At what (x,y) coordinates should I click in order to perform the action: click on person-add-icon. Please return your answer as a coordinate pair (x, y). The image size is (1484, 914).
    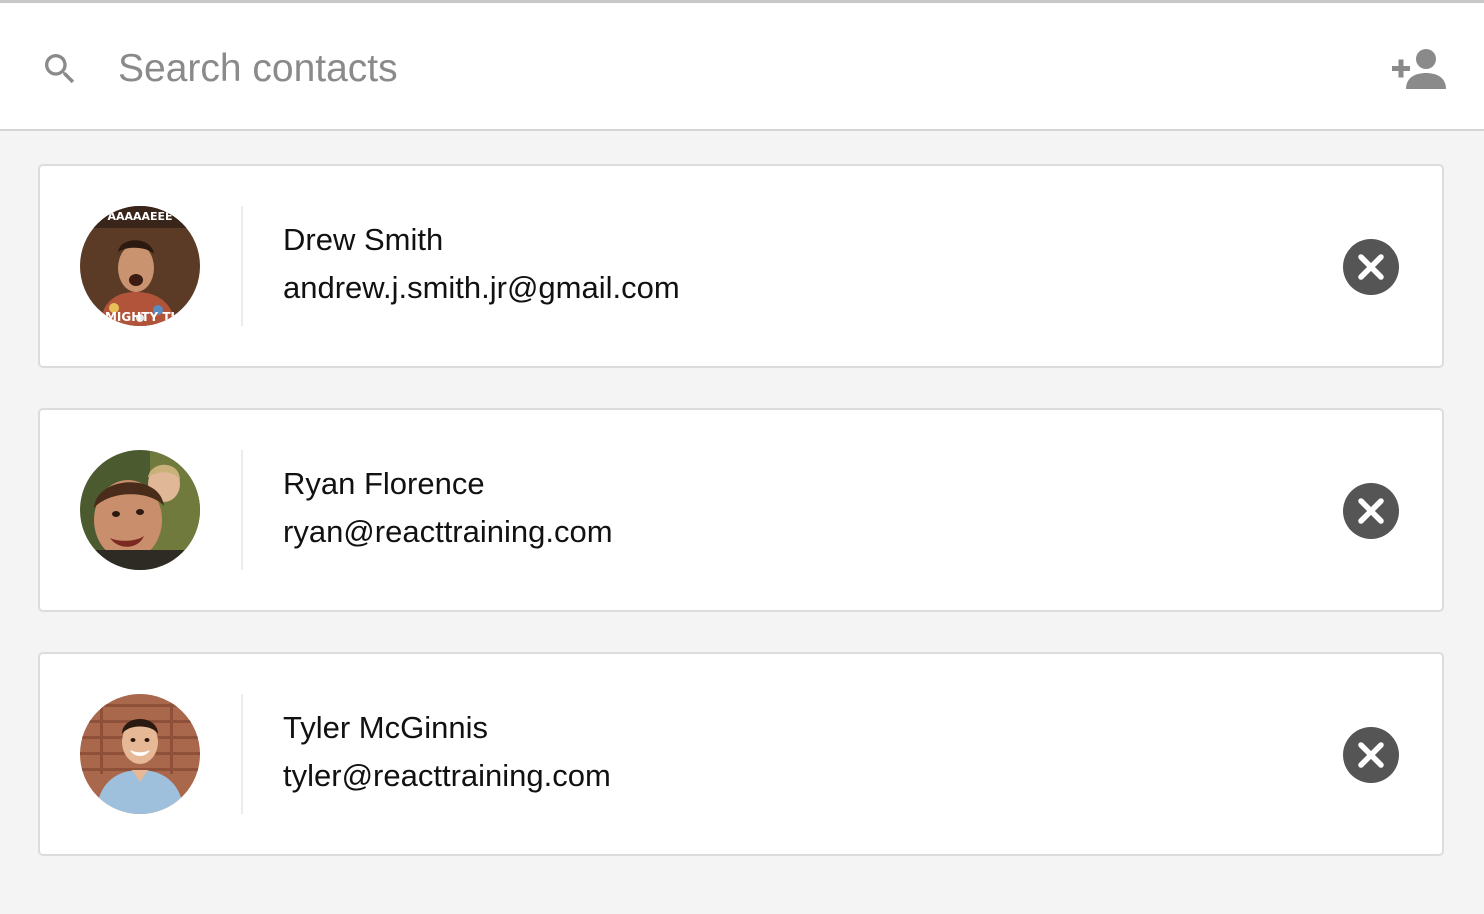
    Looking at the image, I should click on (1419, 69).